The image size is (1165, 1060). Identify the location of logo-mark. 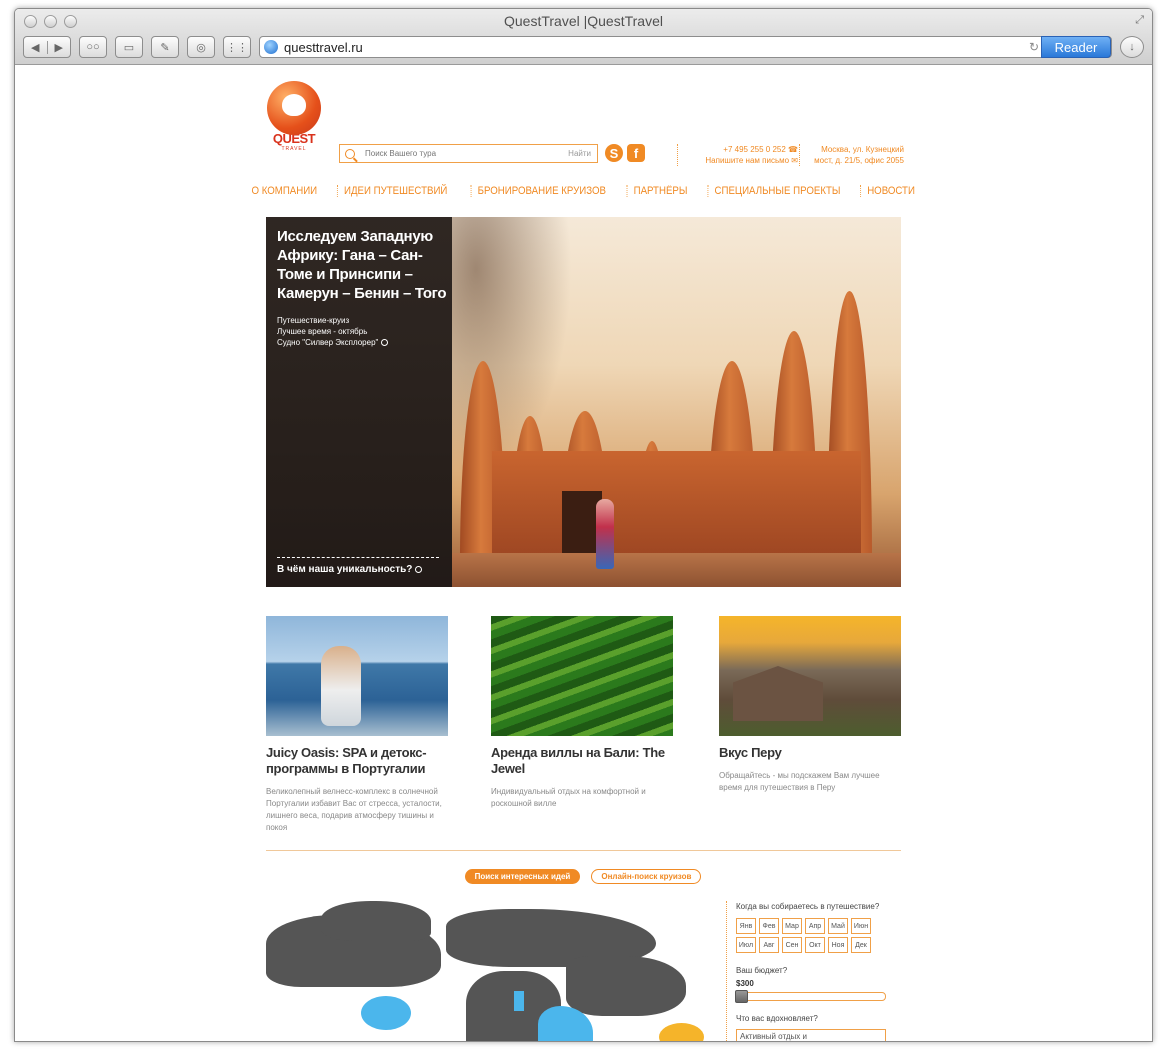
(294, 108).